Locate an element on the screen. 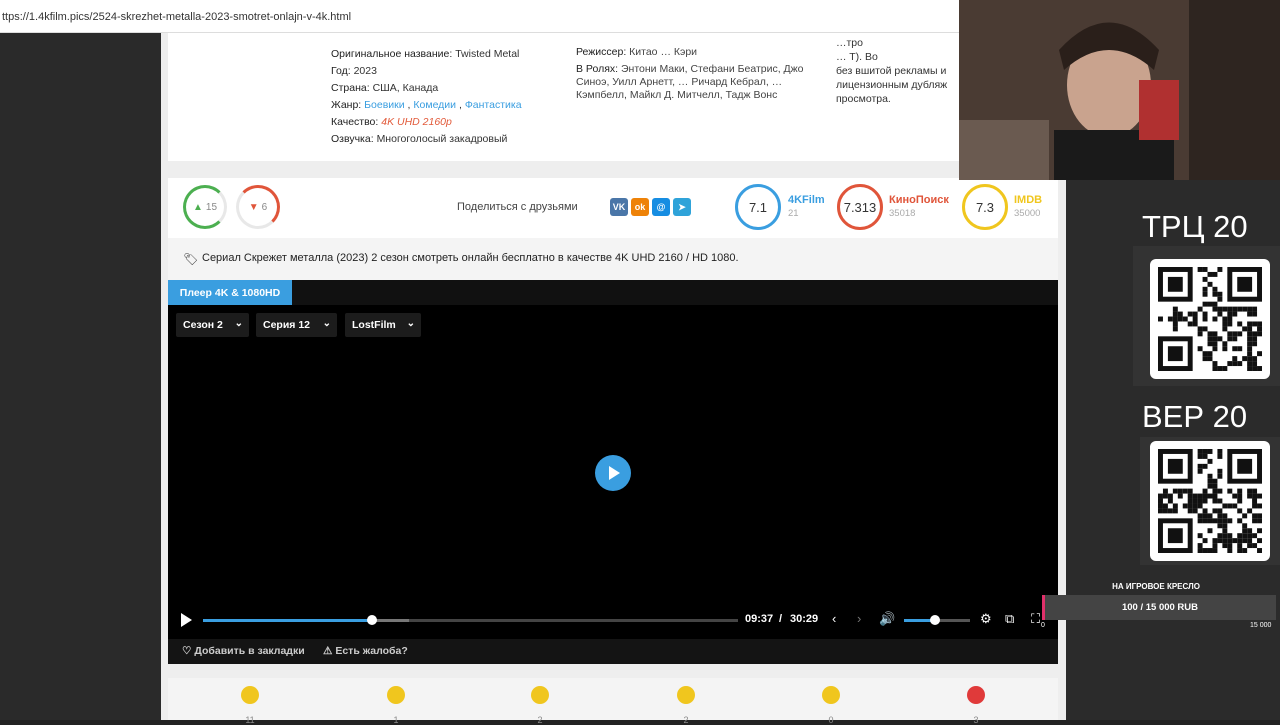 The width and height of the screenshot is (1280, 725). surprise-emoji-icon is located at coordinates (686, 695).